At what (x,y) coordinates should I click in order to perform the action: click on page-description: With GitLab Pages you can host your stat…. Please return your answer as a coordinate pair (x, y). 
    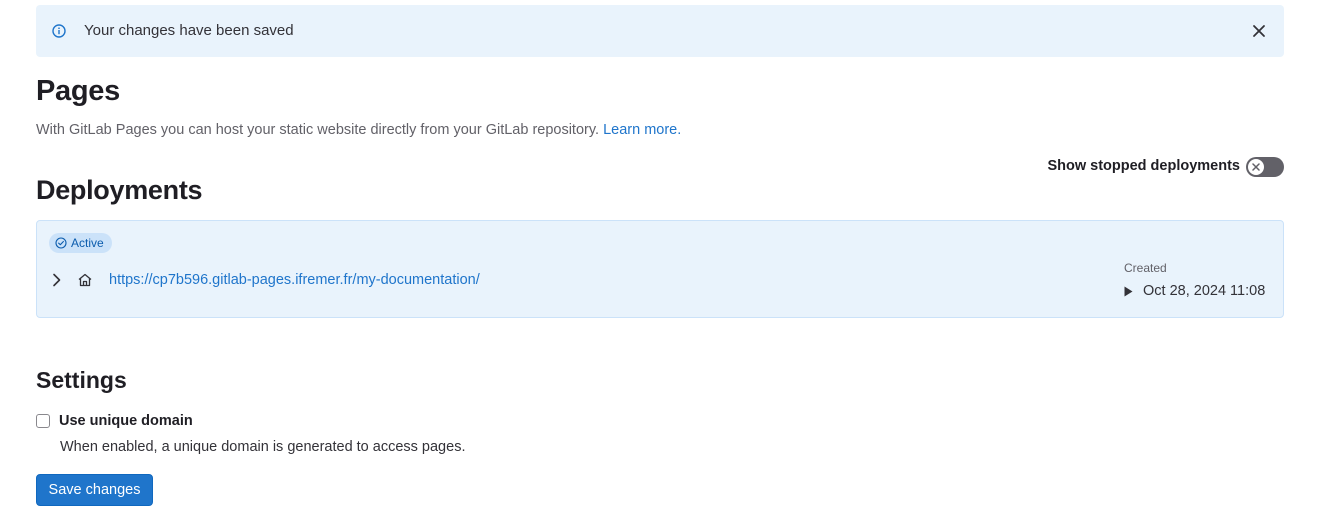
    Looking at the image, I should click on (358, 130).